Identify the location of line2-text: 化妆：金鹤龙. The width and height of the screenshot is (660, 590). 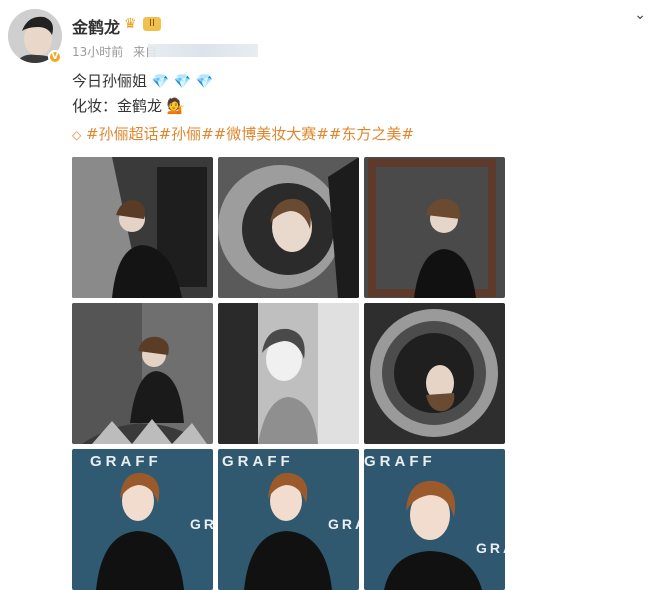
(117, 106).